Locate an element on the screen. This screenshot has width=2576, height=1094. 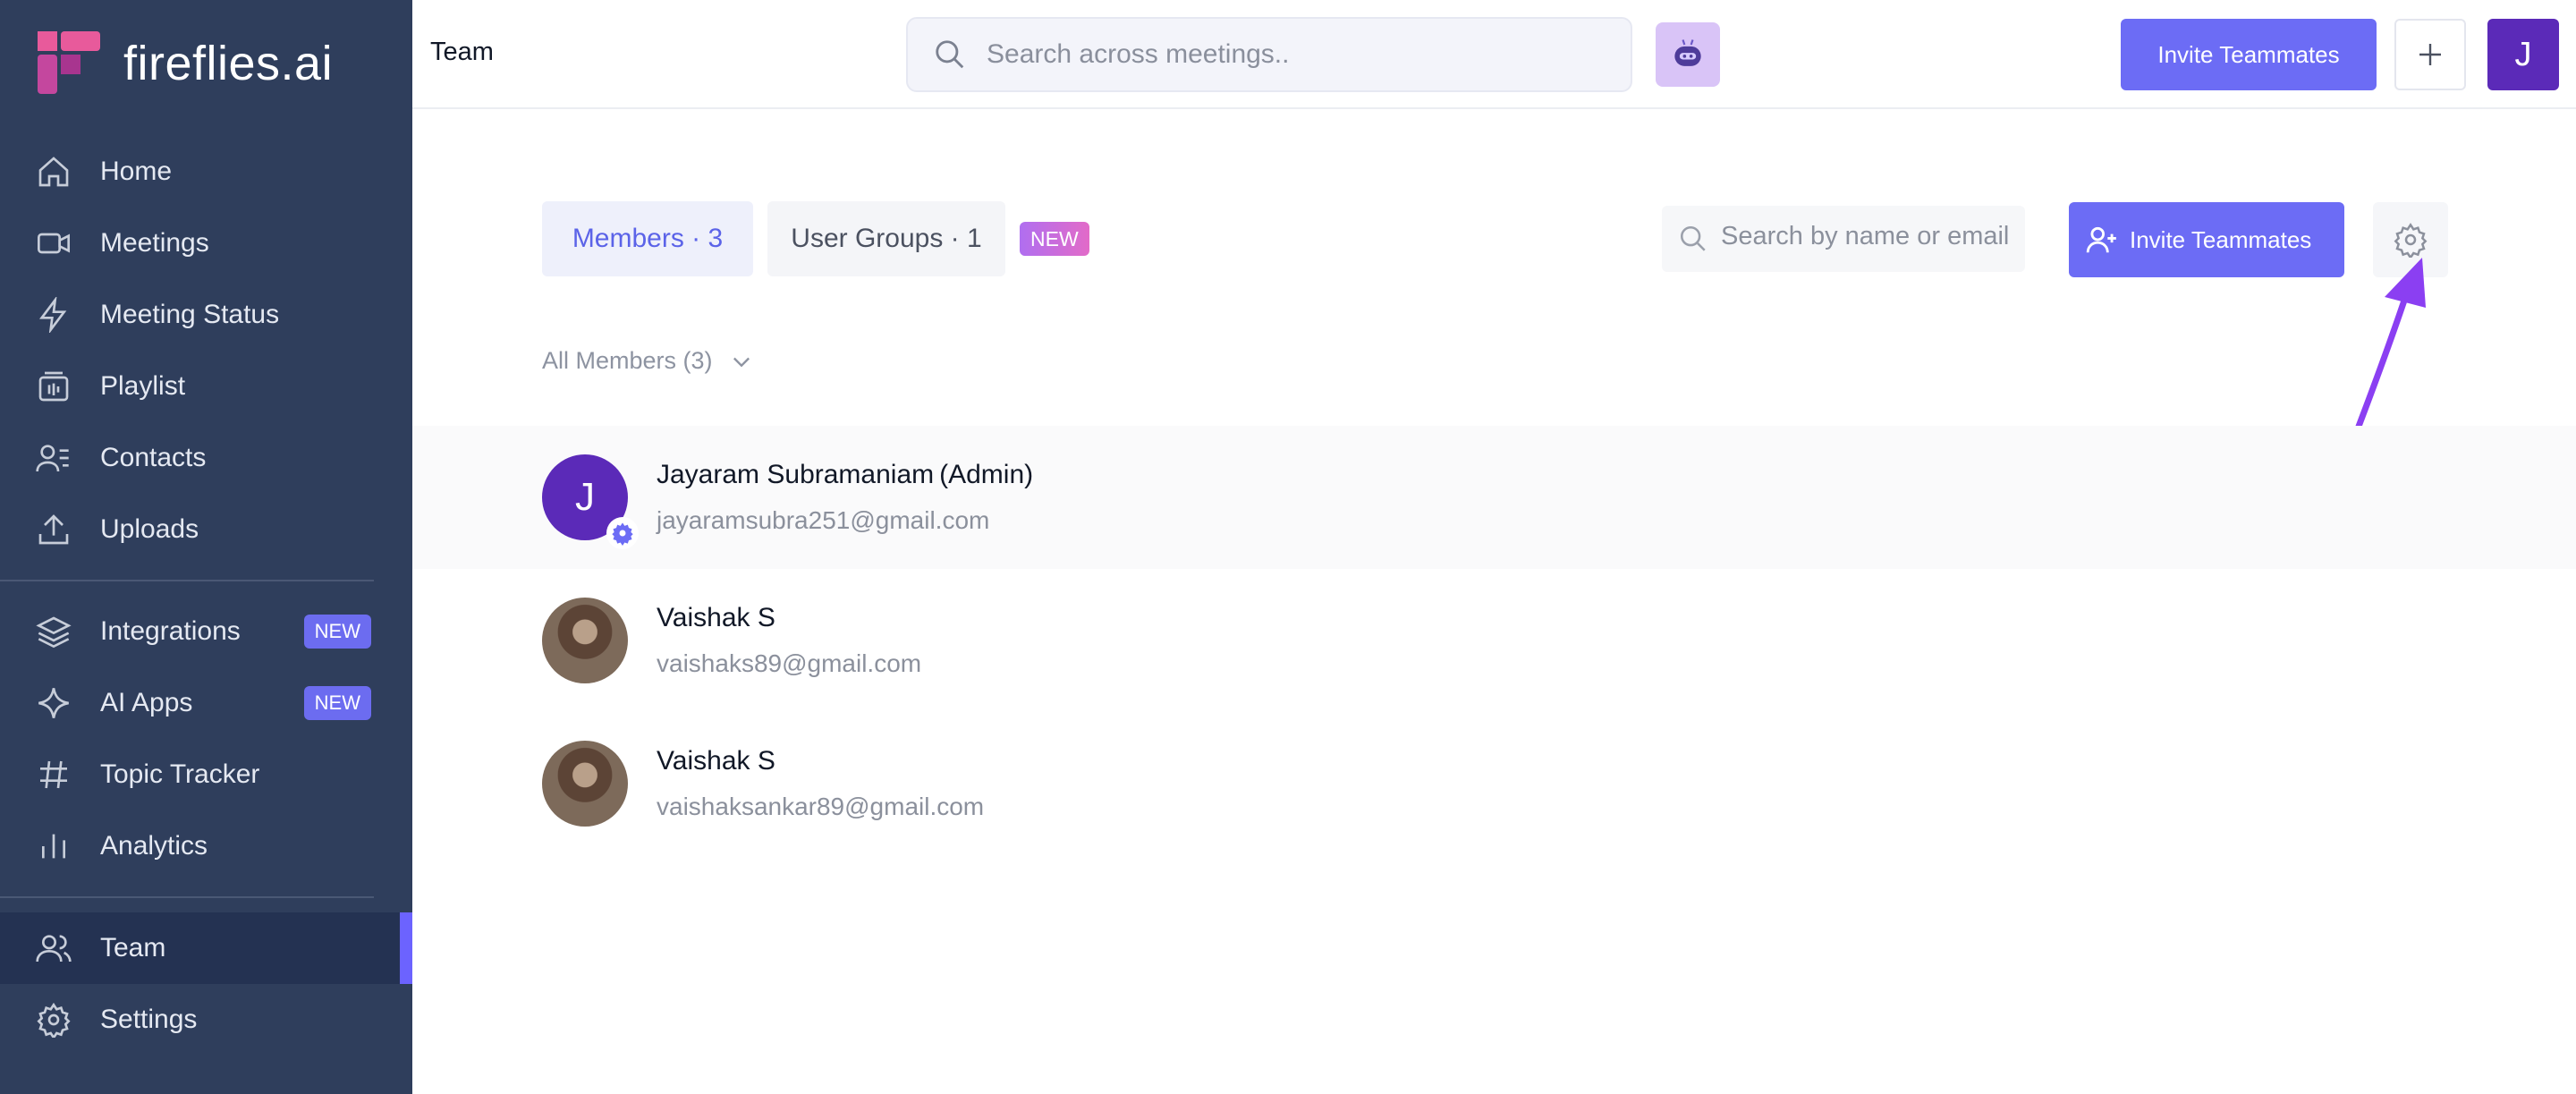
sidebar-item-team: Team is located at coordinates (206, 948).